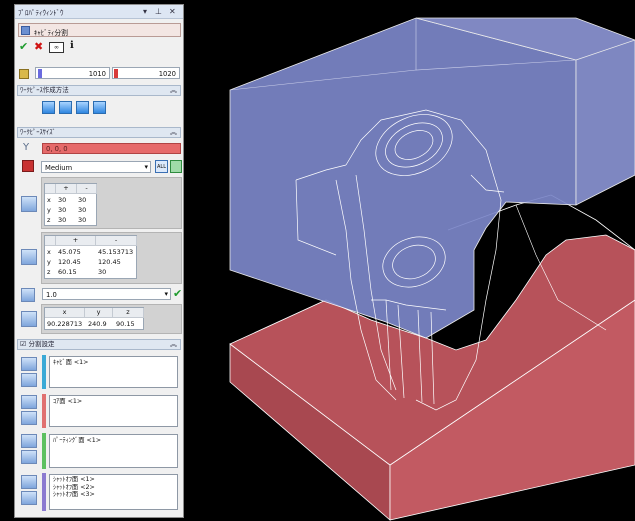  I want to click on size-x-plus: 45.075, so click(69, 252).